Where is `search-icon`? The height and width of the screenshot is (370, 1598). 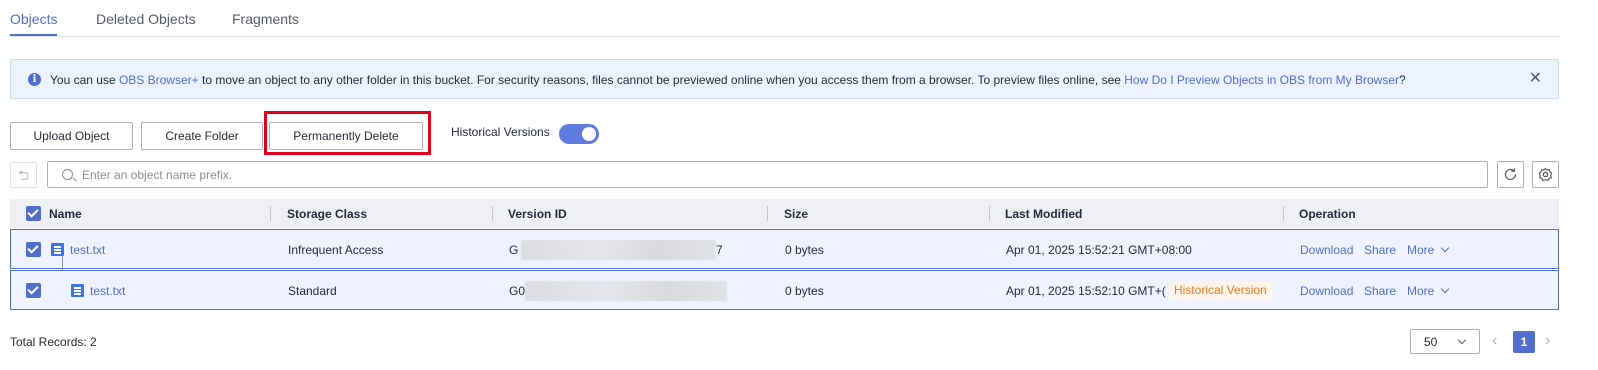 search-icon is located at coordinates (67, 174).